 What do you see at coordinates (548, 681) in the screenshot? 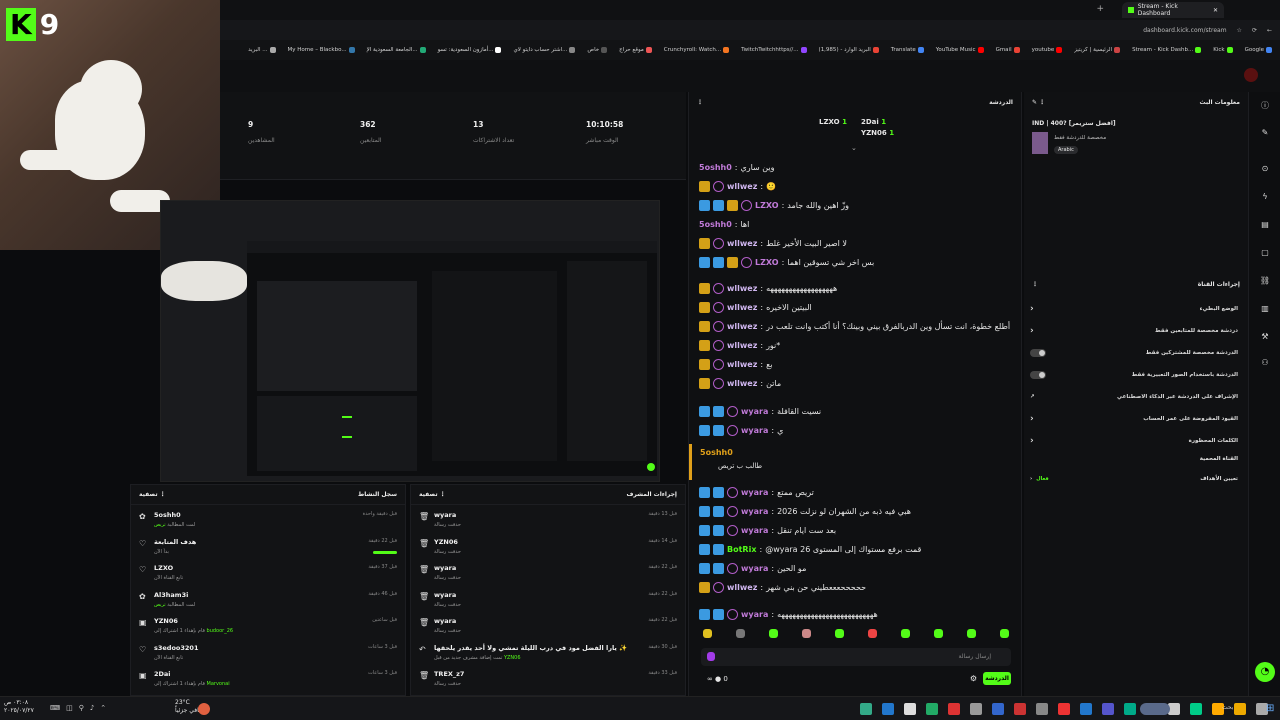
I see `mod-action-row: 🗑 TREX_z7 حذفت رسالة قبل 33 دقيقة` at bounding box center [548, 681].